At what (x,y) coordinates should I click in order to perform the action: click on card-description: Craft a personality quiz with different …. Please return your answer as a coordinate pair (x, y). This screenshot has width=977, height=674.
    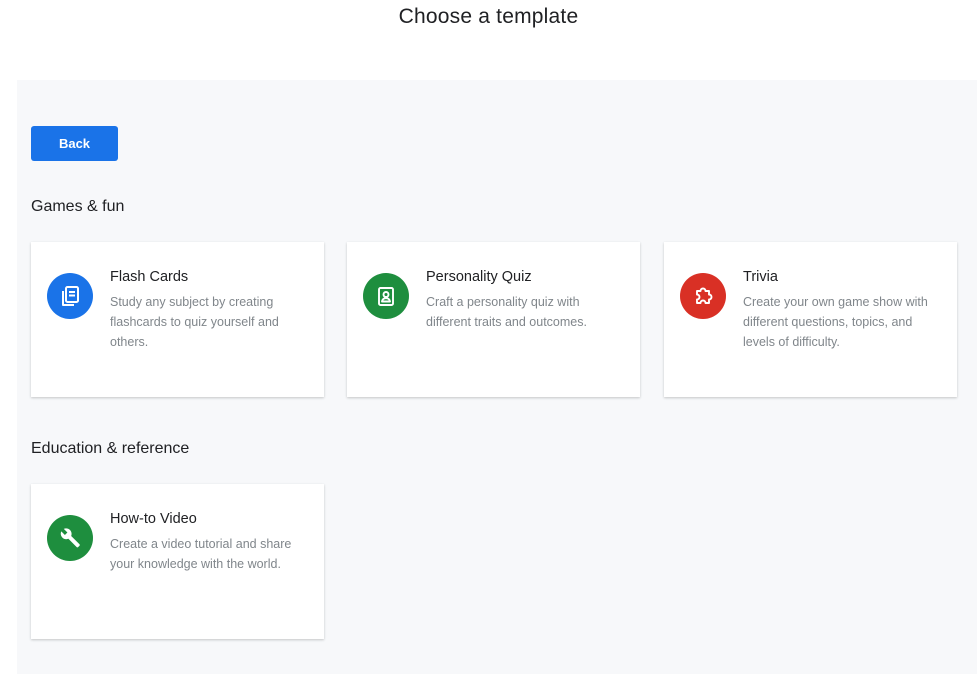
    Looking at the image, I should click on (506, 312).